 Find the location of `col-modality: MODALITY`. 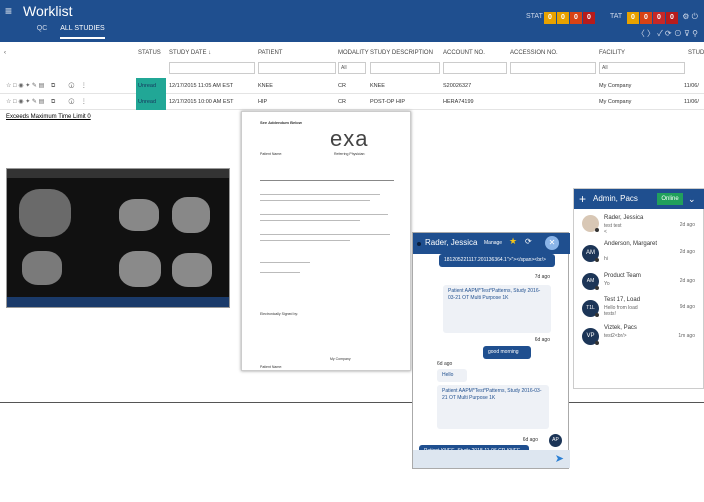

col-modality: MODALITY is located at coordinates (353, 53).